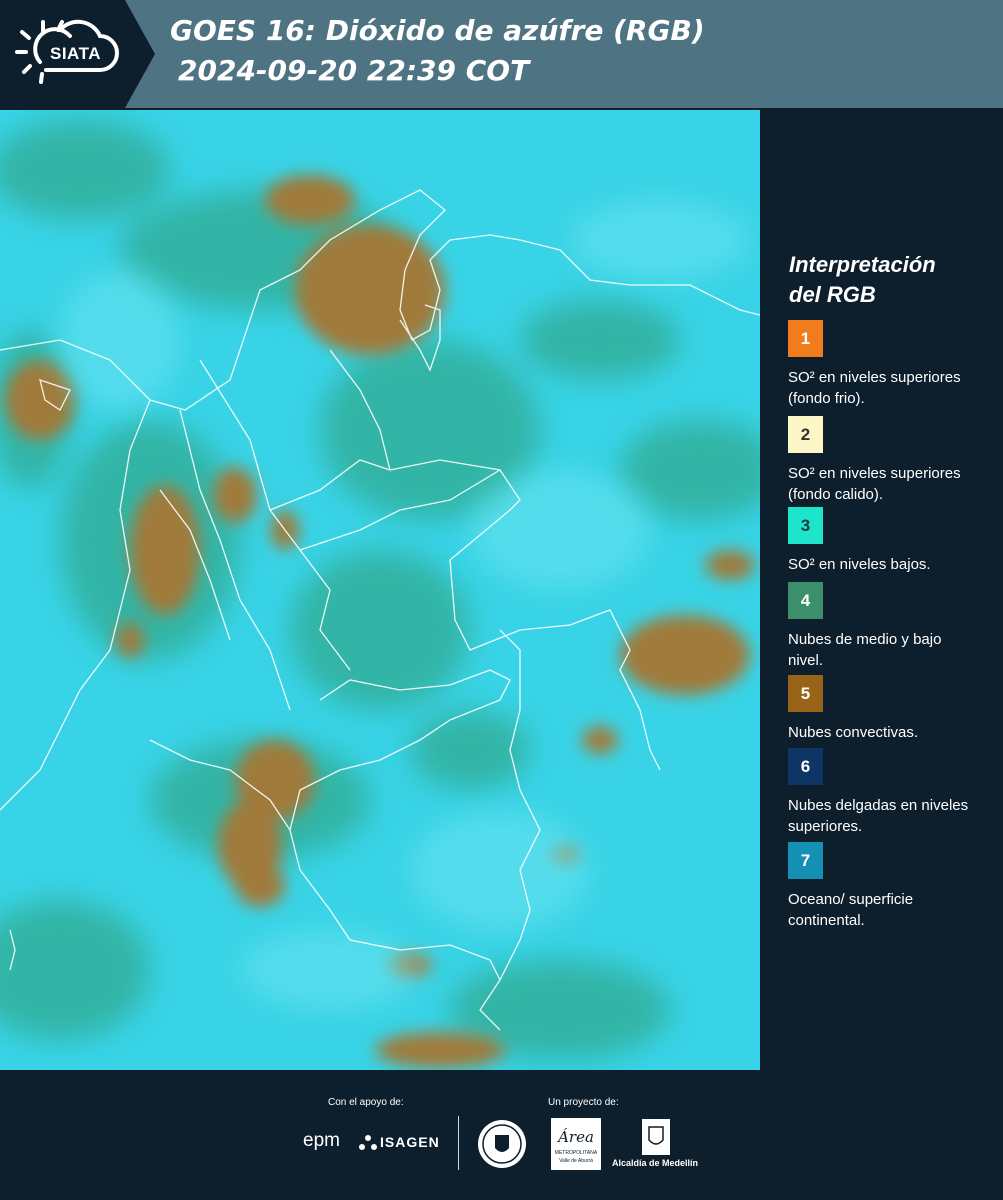 Image resolution: width=1003 pixels, height=1200 pixels. What do you see at coordinates (888, 792) in the screenshot?
I see `legend-item: 6 Nubes delgadas en niveles superiores.` at bounding box center [888, 792].